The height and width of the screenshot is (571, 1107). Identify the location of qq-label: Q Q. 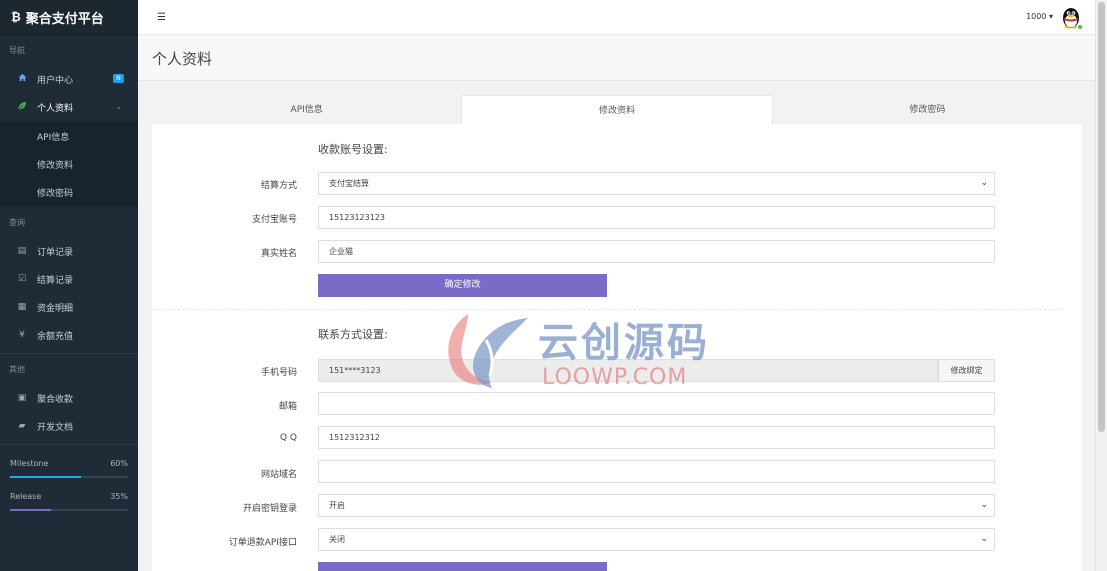
(288, 438).